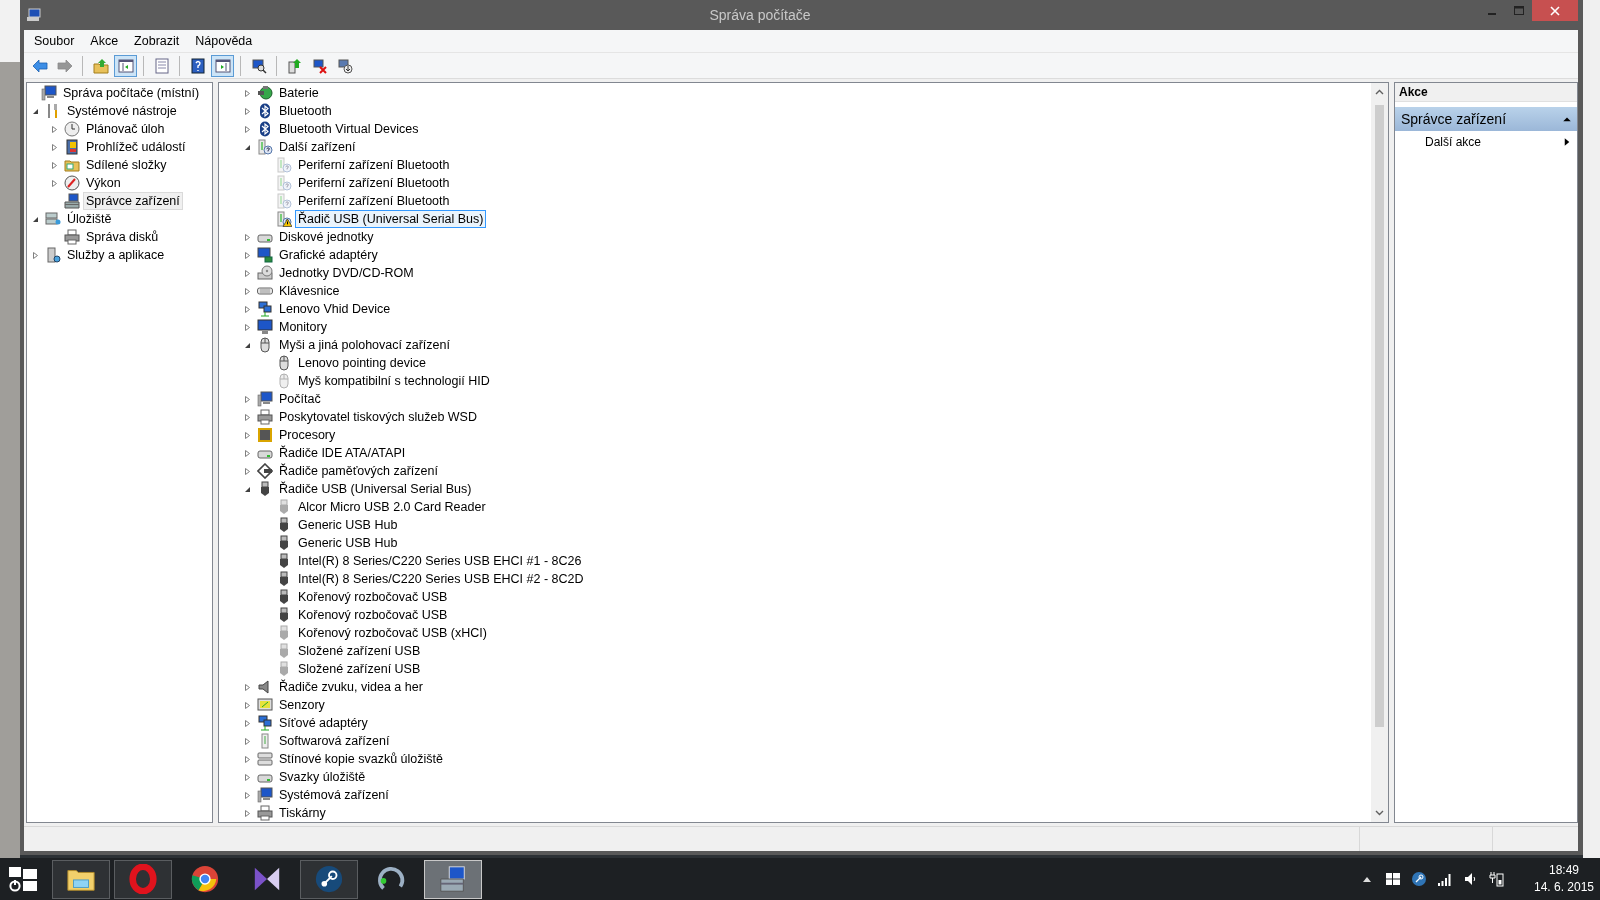  I want to click on scroll-down-icon, so click(1379, 813).